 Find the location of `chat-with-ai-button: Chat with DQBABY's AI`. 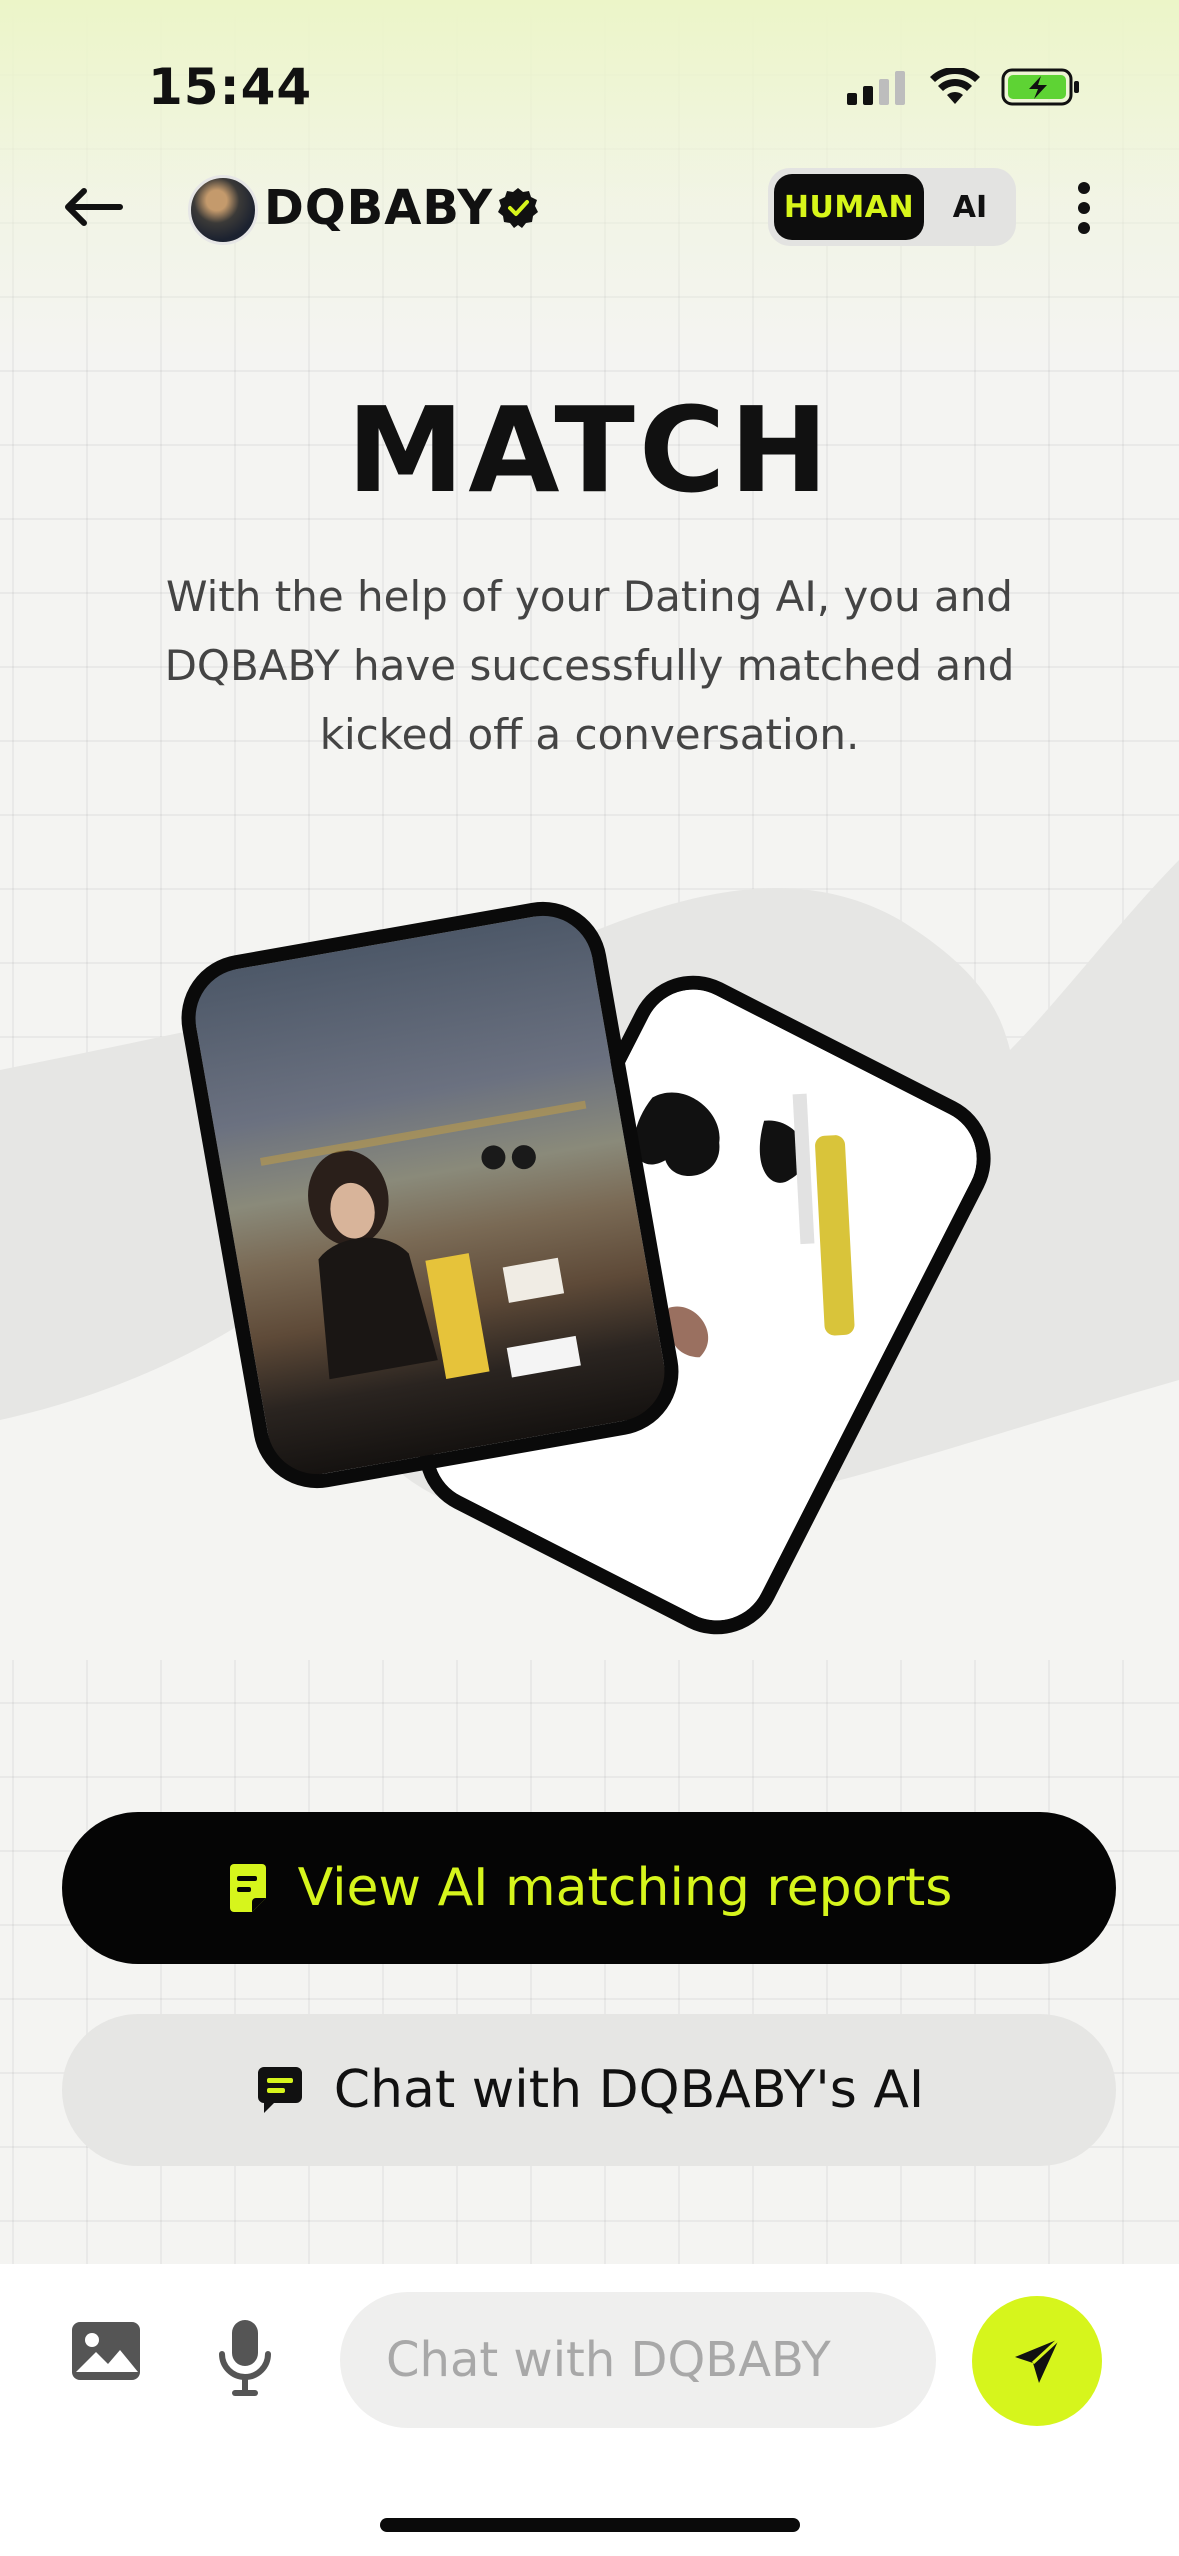

chat-with-ai-button: Chat with DQBABY's AI is located at coordinates (589, 2090).